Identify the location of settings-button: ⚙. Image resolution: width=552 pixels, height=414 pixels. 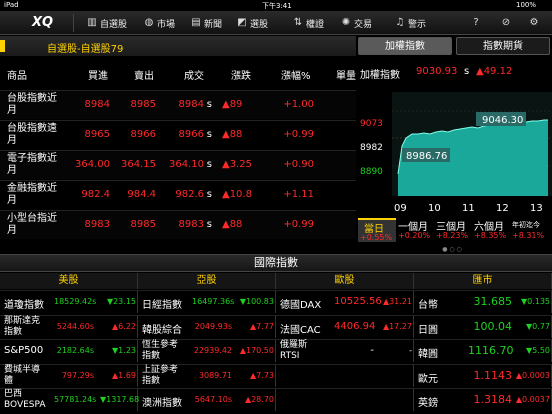
(534, 23).